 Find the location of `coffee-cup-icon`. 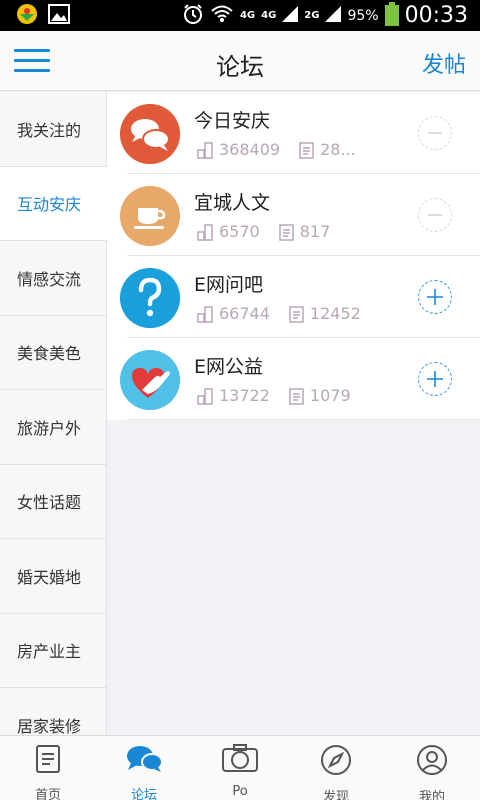

coffee-cup-icon is located at coordinates (150, 216).